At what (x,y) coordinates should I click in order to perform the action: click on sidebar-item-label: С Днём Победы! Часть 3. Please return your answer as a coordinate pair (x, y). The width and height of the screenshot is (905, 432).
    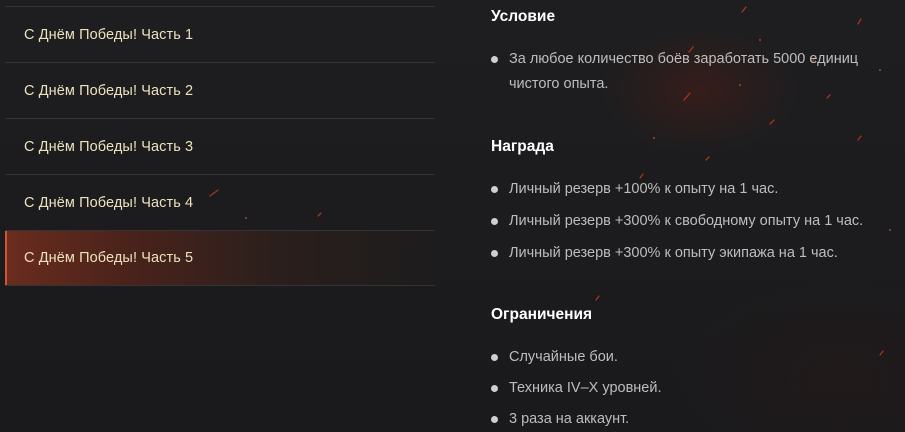
    Looking at the image, I should click on (109, 146).